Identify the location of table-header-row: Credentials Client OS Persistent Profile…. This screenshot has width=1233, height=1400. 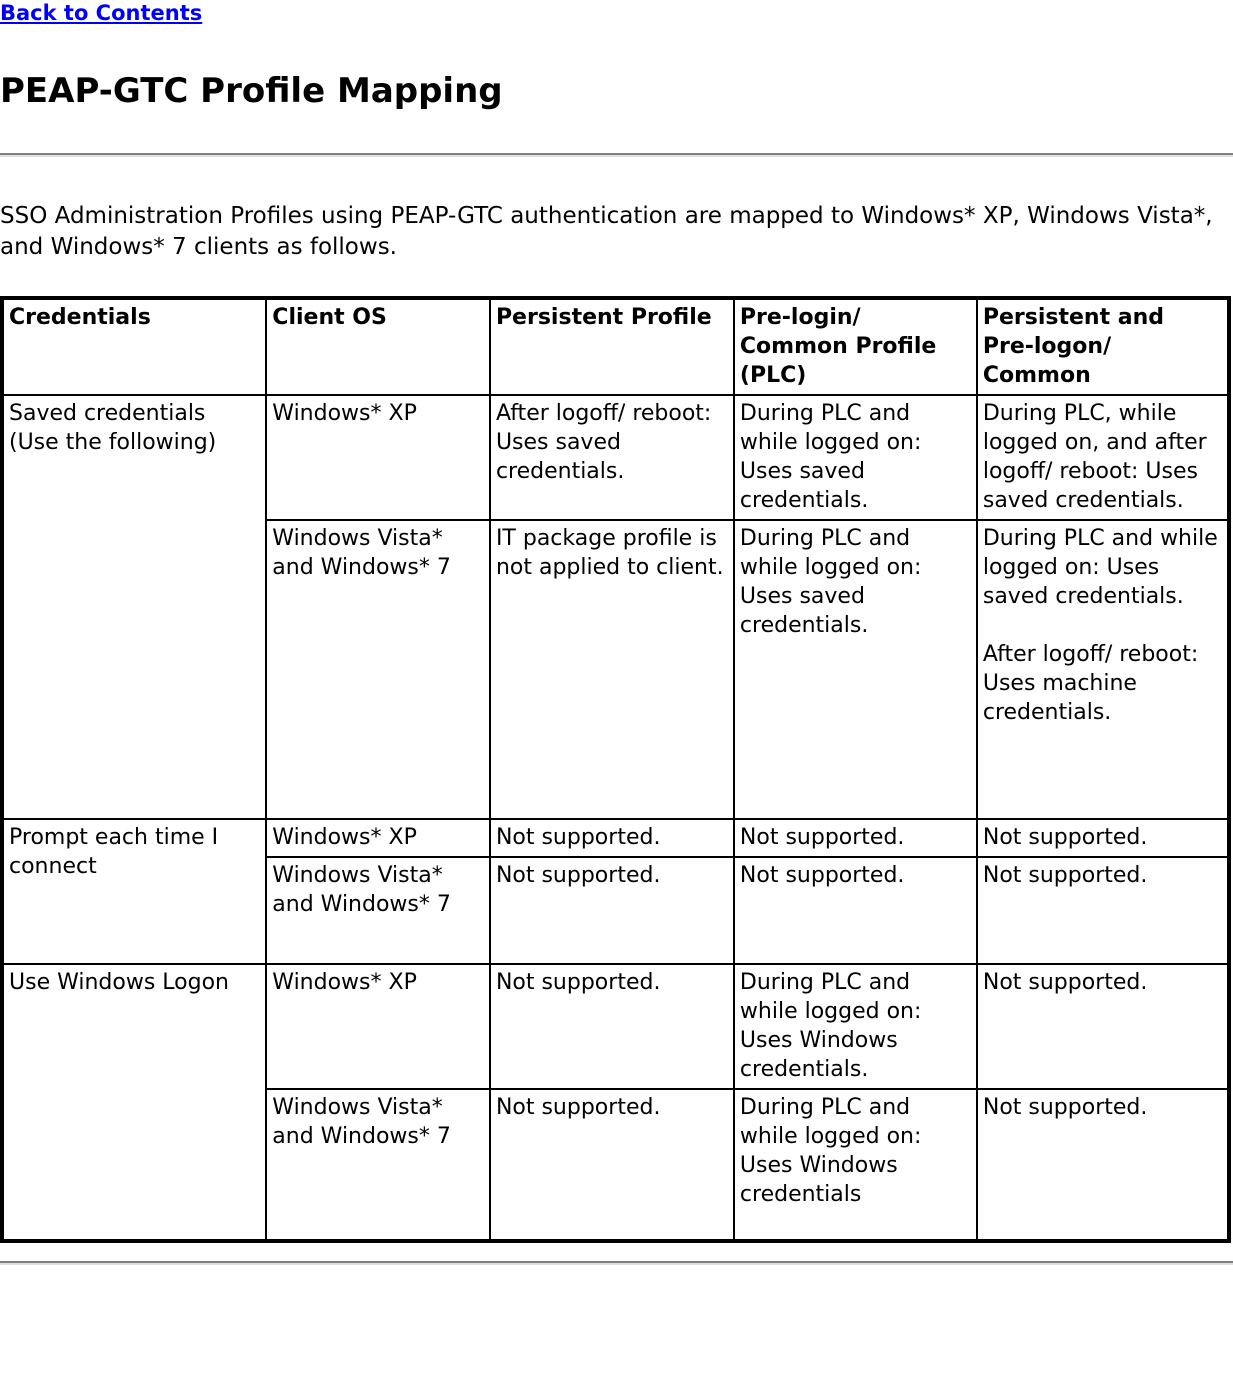
(615, 347).